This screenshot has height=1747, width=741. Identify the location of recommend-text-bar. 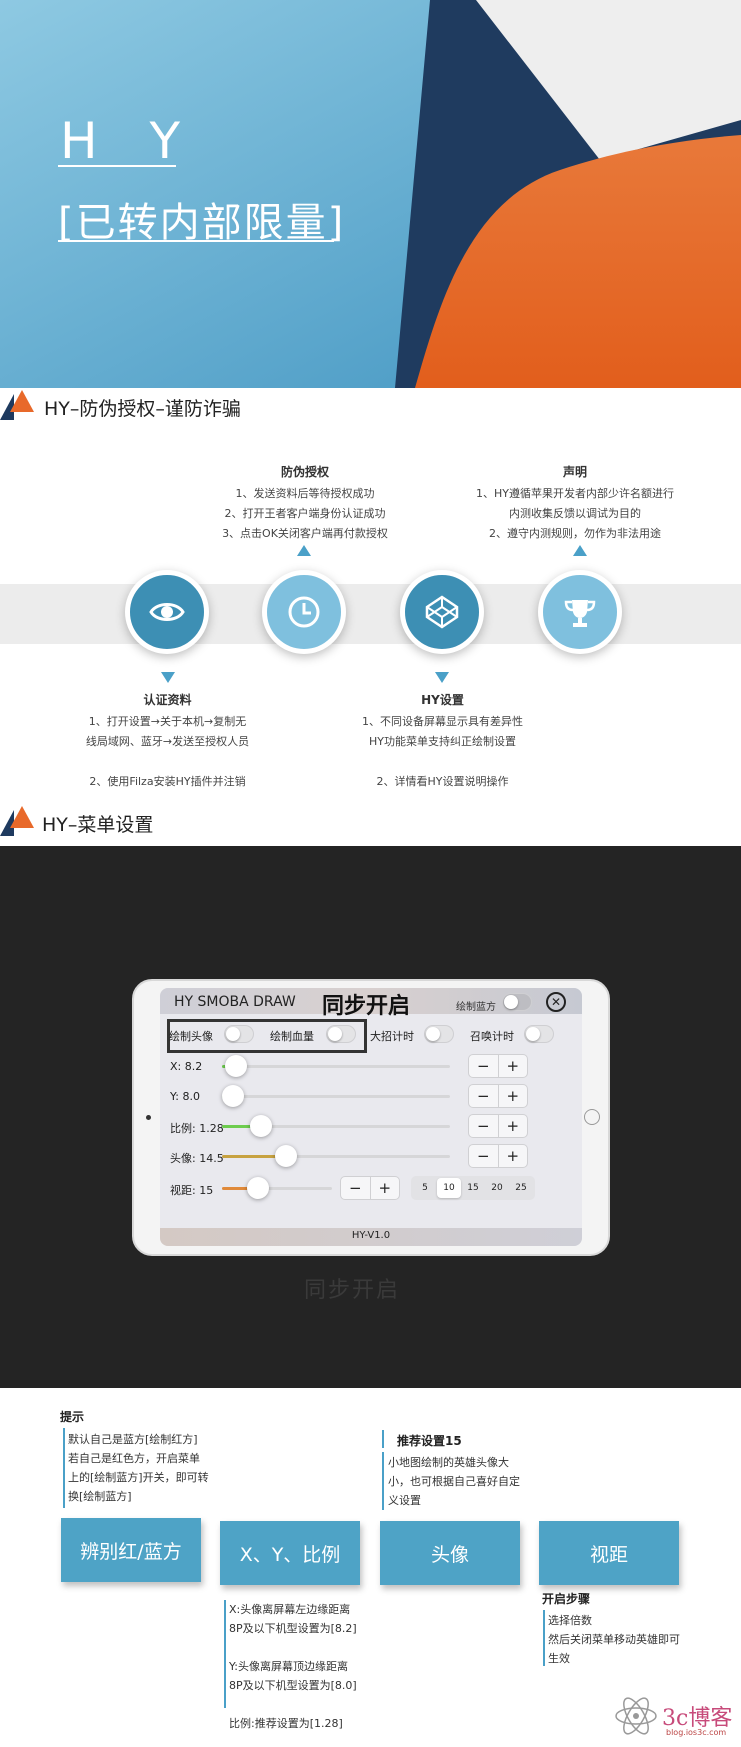
(383, 1481).